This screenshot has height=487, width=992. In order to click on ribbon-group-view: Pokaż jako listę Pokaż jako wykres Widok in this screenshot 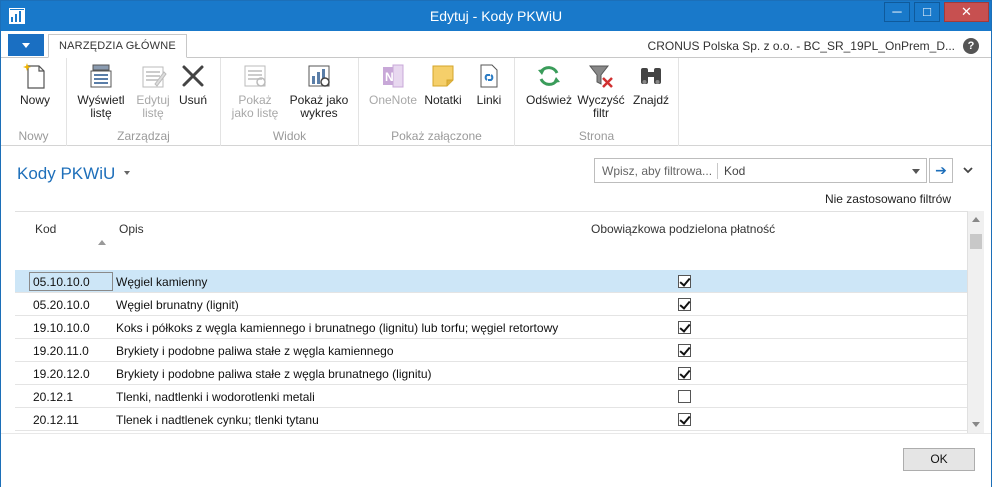, I will do `click(290, 102)`.